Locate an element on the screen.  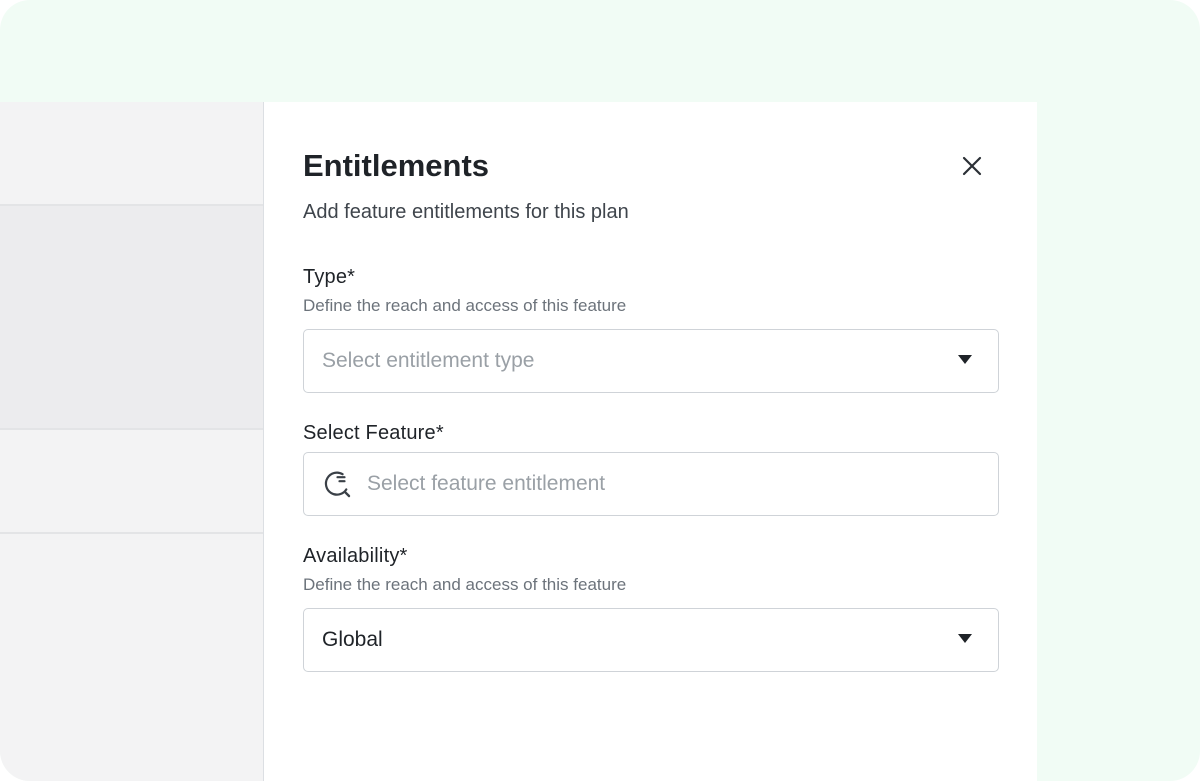
close-icon is located at coordinates (972, 166).